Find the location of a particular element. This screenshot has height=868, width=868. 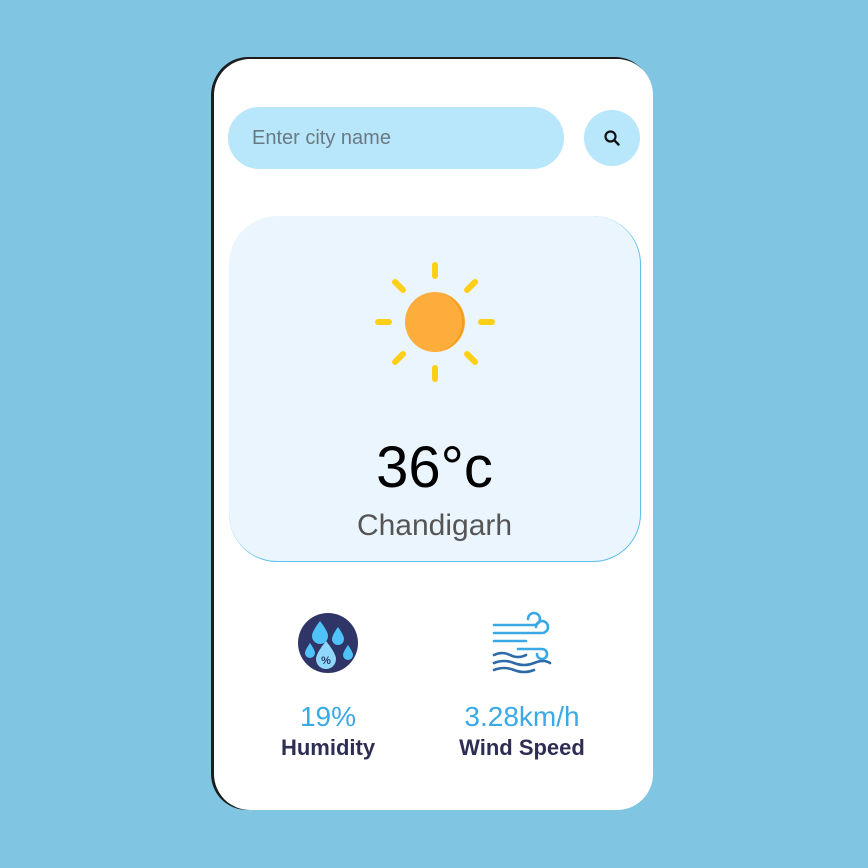

wind-icon is located at coordinates (522, 642).